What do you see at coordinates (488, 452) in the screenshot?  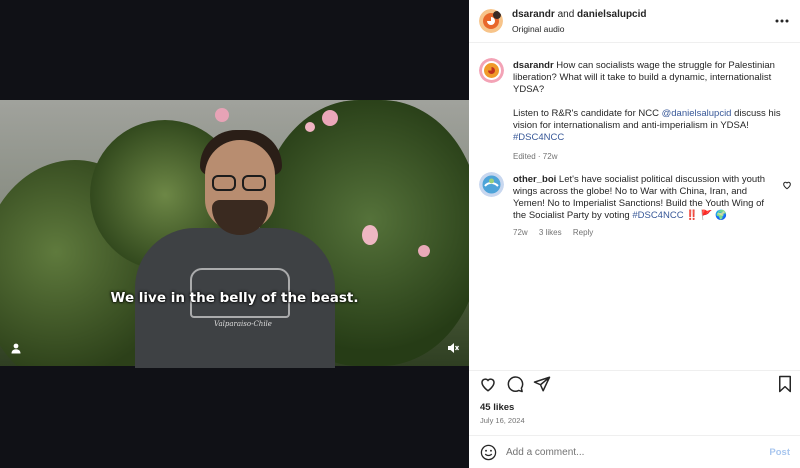 I see `emoji-icon` at bounding box center [488, 452].